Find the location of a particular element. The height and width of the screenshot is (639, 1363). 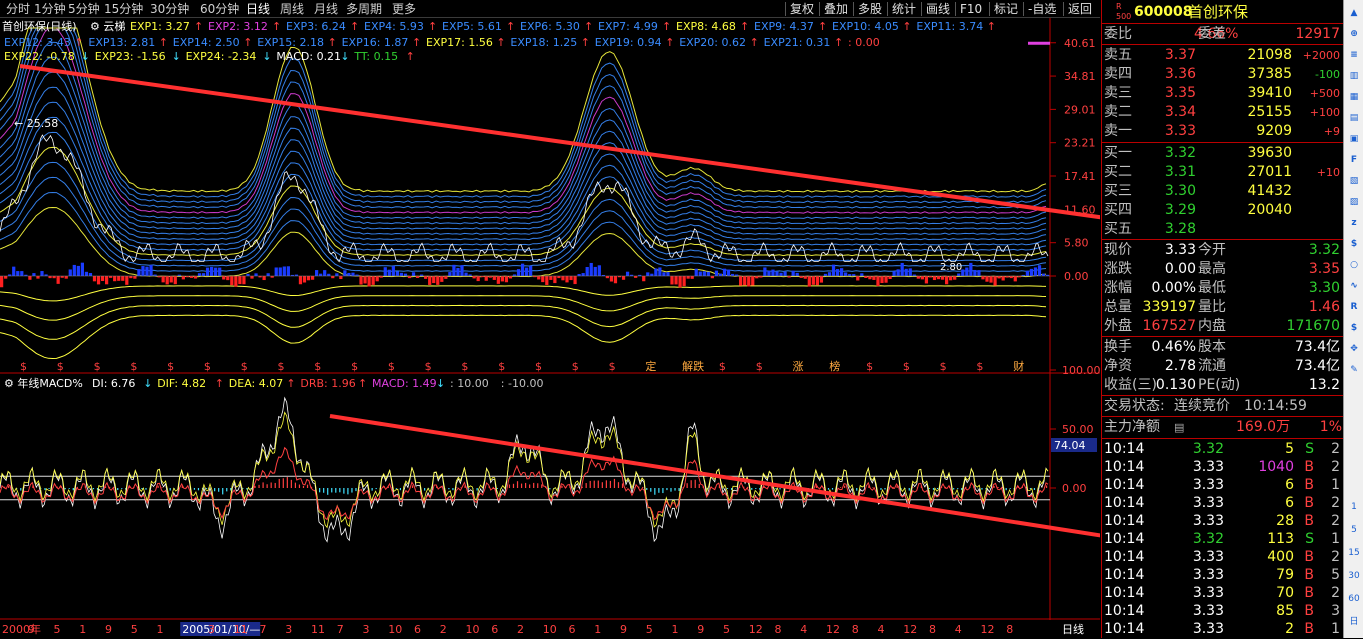

move-icon: ✥ is located at coordinates (1354, 349).